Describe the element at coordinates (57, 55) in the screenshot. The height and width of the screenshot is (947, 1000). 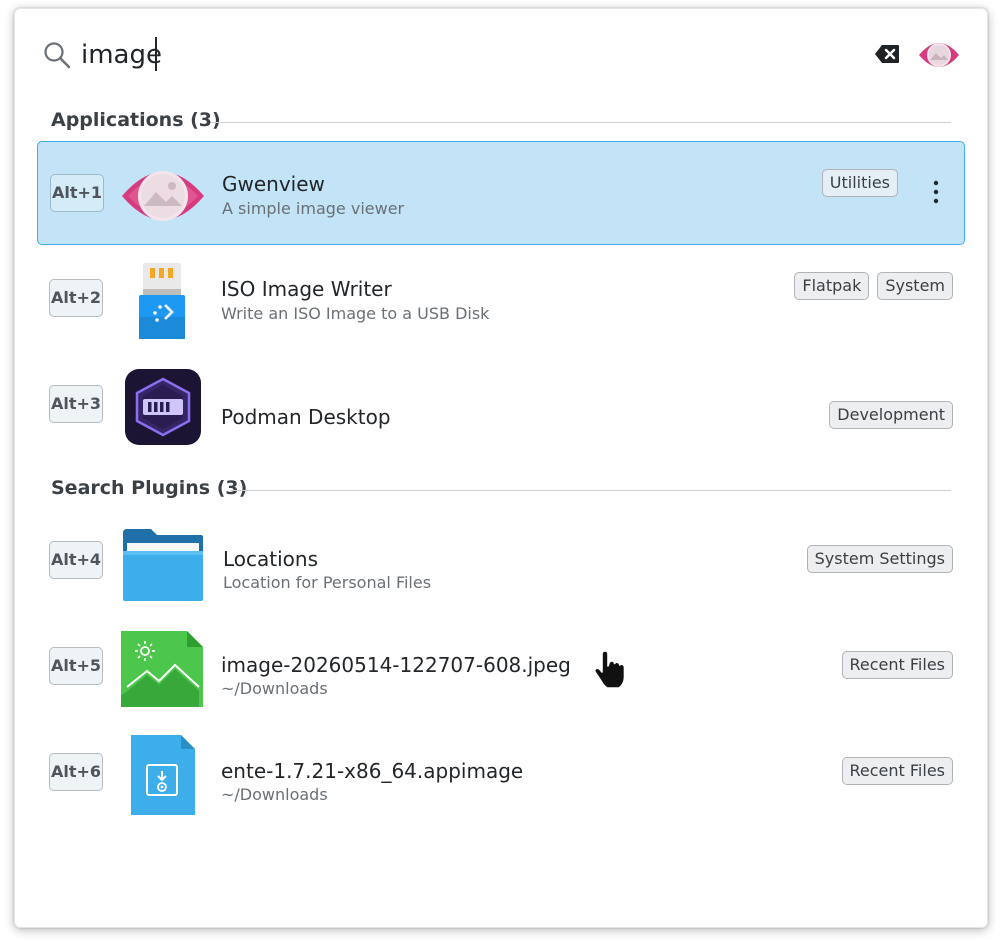
I see `search-icon` at that location.